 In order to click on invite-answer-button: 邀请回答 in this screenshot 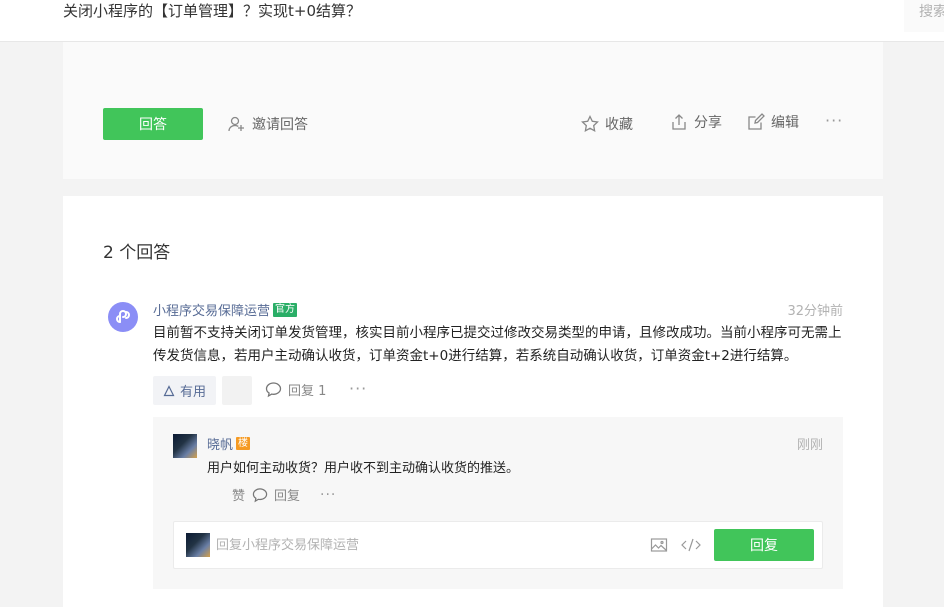, I will do `click(268, 124)`.